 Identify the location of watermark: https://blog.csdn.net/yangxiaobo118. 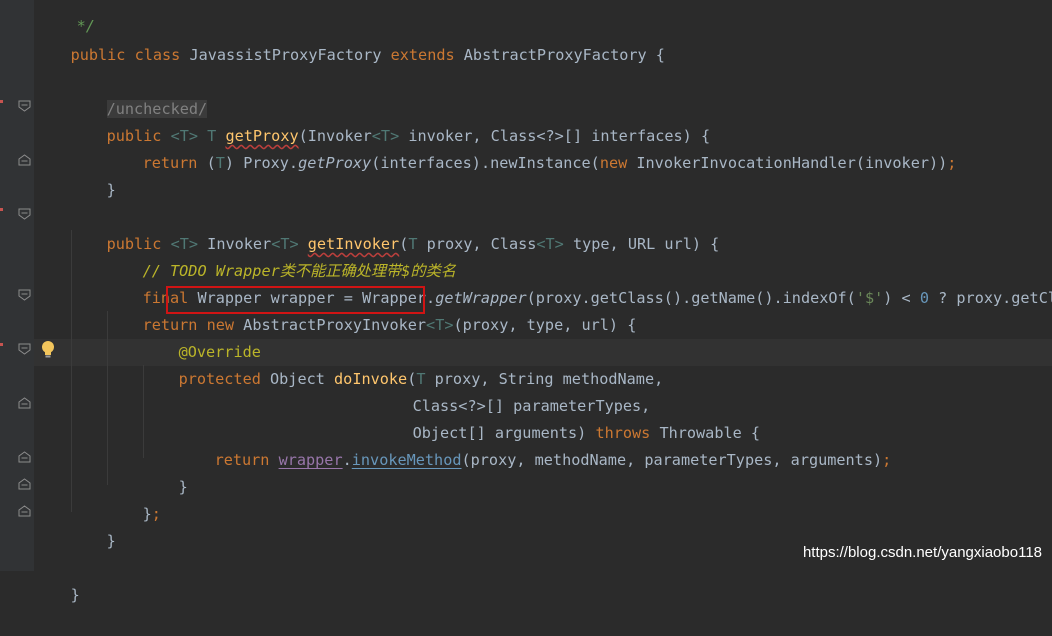
(922, 552).